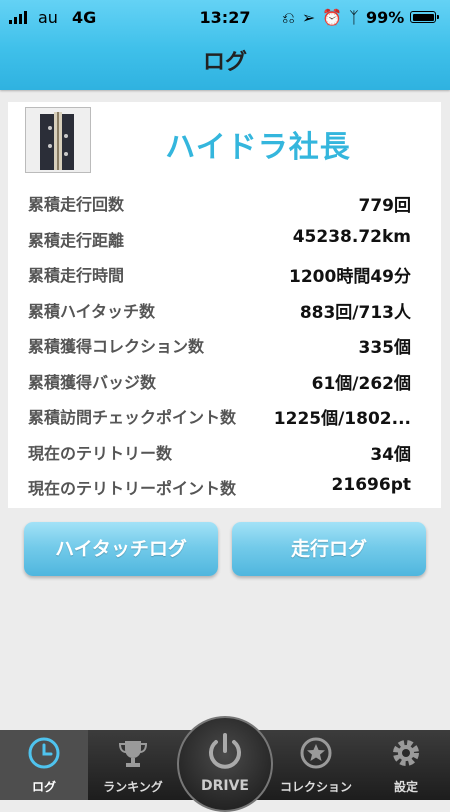  What do you see at coordinates (76, 204) in the screenshot?
I see `stat-label: 累積走行回数` at bounding box center [76, 204].